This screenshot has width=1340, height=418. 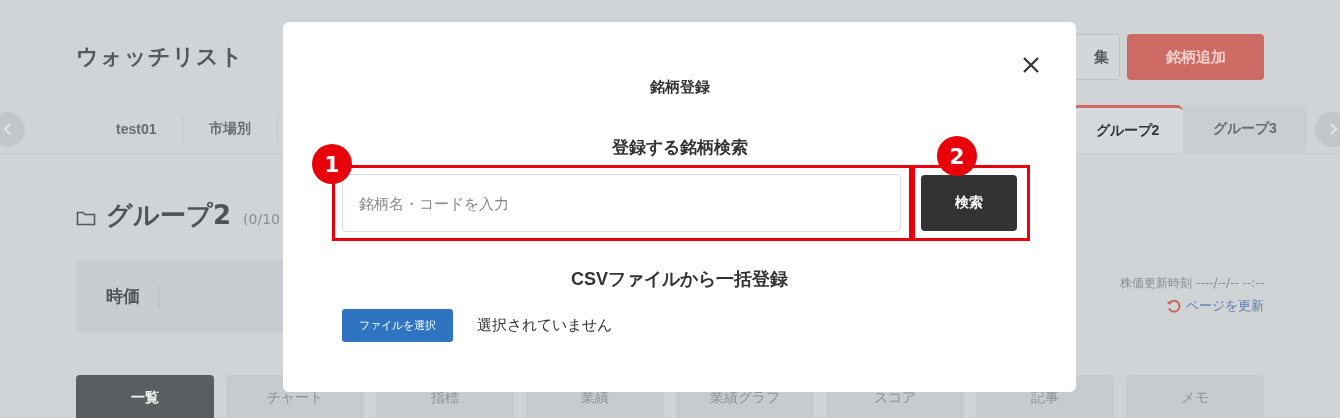 What do you see at coordinates (679, 279) in the screenshot?
I see `section-heading: CSVファイルから一括登録` at bounding box center [679, 279].